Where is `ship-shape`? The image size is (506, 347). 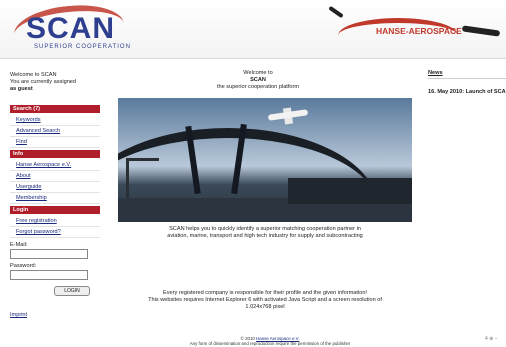
ship-shape is located at coordinates (350, 191).